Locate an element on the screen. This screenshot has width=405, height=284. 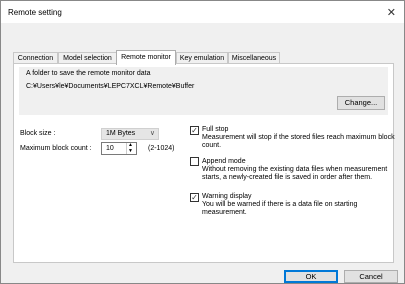
block-size-label: Block size : is located at coordinates (38, 133).